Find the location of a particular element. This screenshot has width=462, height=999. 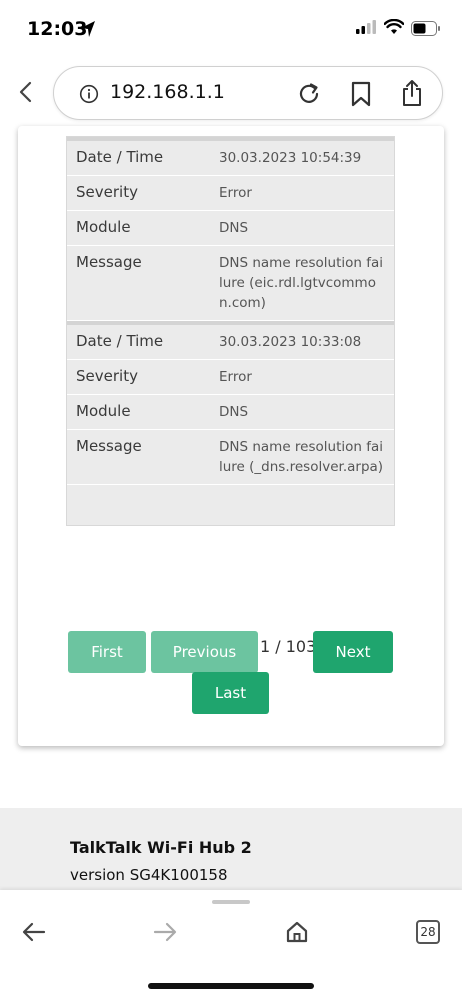

bookmark-icon is located at coordinates (361, 94).